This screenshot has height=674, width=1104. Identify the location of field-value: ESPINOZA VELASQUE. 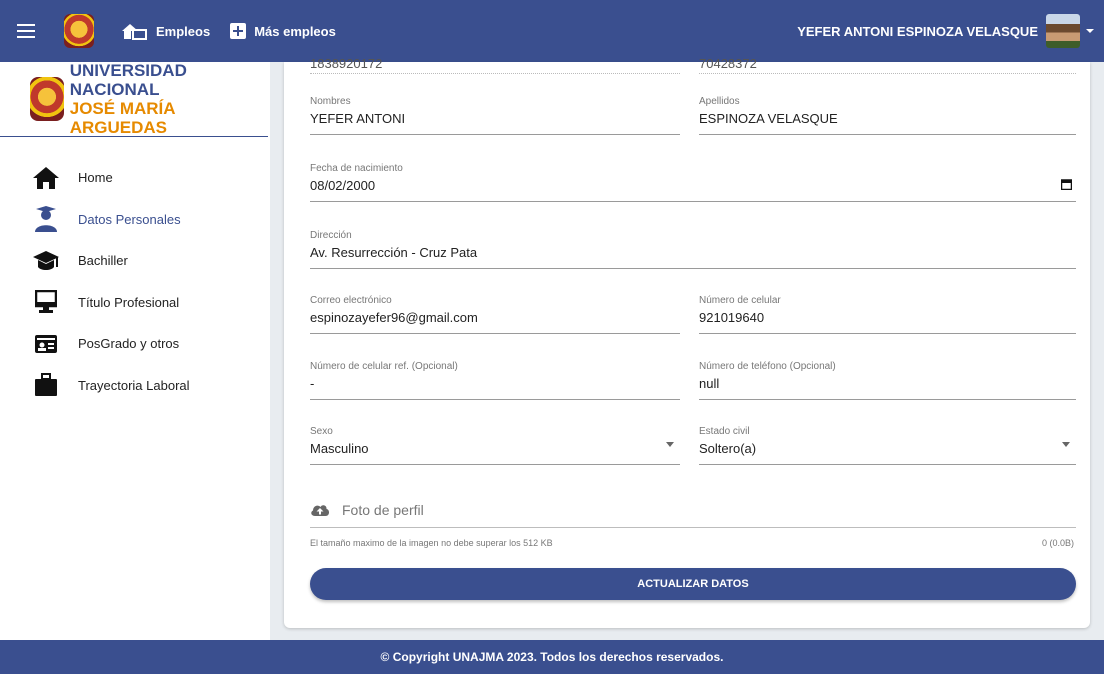
(768, 118).